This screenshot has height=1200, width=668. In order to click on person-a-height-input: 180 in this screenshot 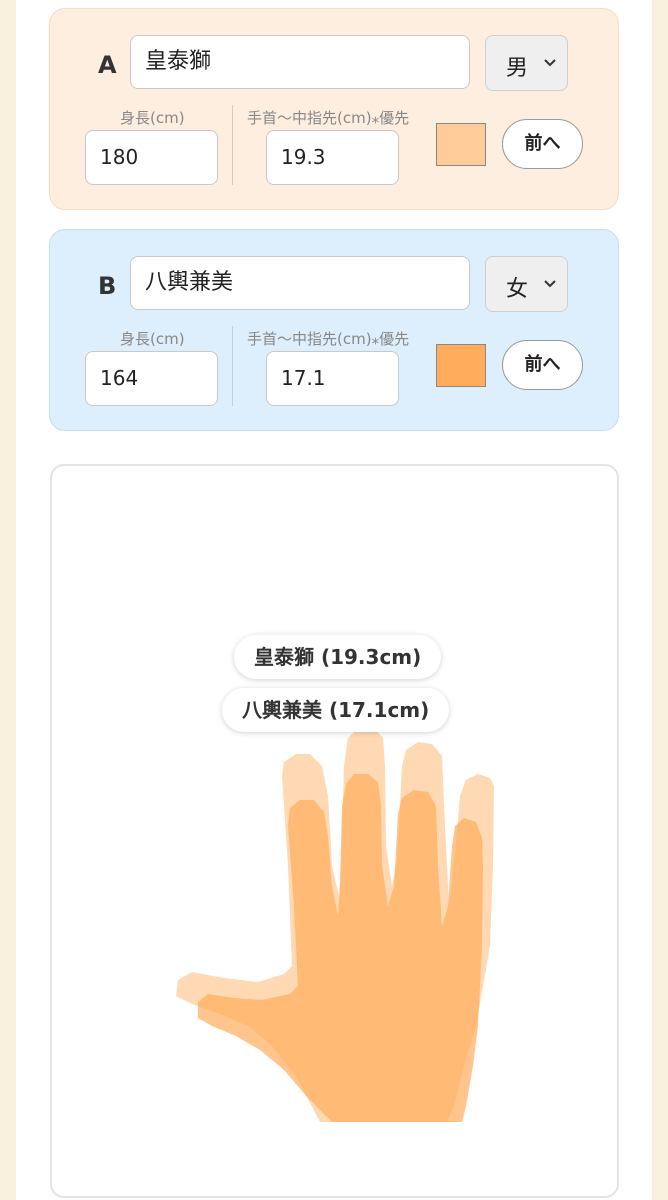, I will do `click(151, 157)`.